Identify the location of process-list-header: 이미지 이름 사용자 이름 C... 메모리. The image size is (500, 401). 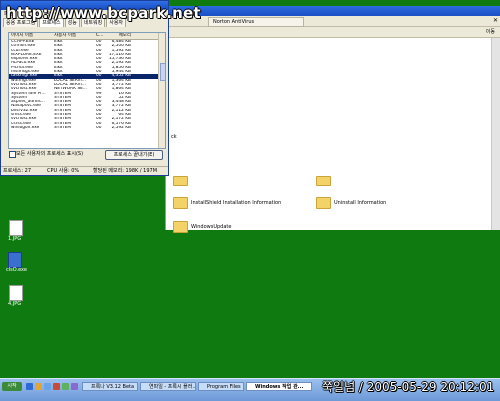
(84, 36).